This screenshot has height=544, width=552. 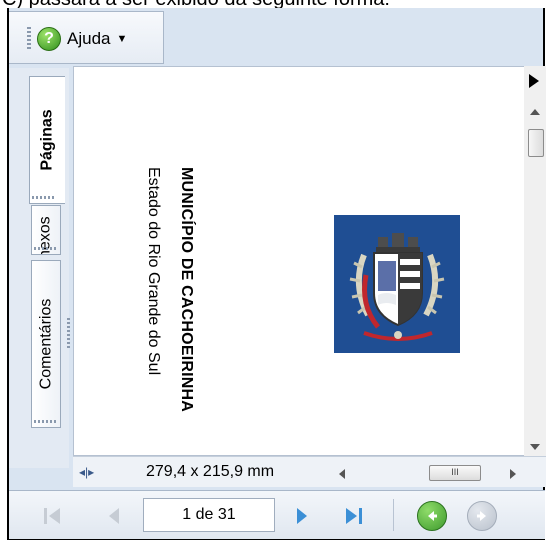 I want to click on arrow-left-icon, so click(x=432, y=516).